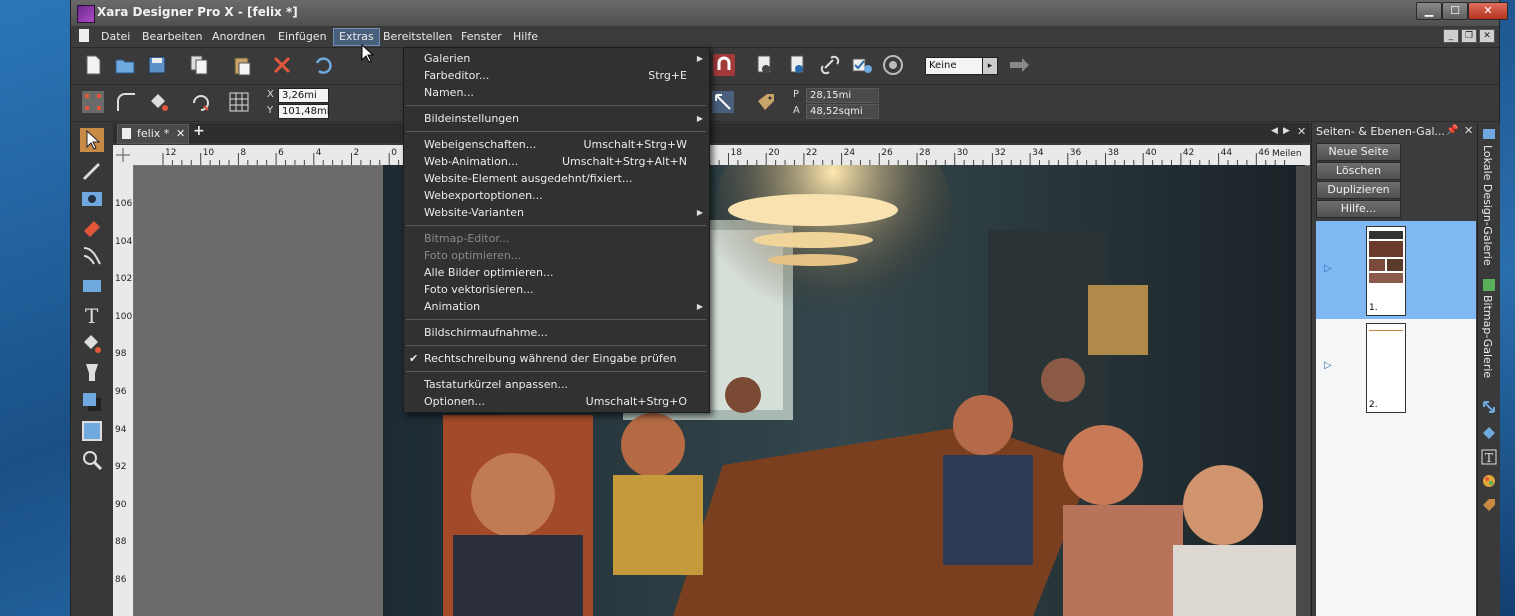 This screenshot has height=616, width=1515. What do you see at coordinates (1328, 268) in the screenshot?
I see `expand-page-1-icon: ▷` at bounding box center [1328, 268].